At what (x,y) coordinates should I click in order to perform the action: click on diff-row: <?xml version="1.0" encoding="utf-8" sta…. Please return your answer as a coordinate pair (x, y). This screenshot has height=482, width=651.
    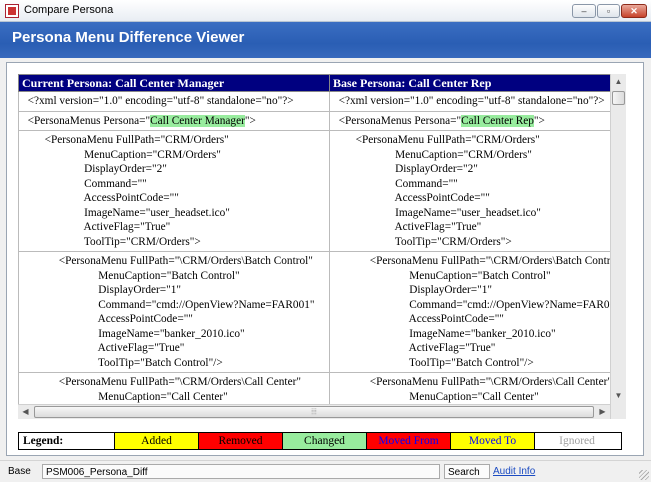
    Looking at the image, I should click on (314, 101).